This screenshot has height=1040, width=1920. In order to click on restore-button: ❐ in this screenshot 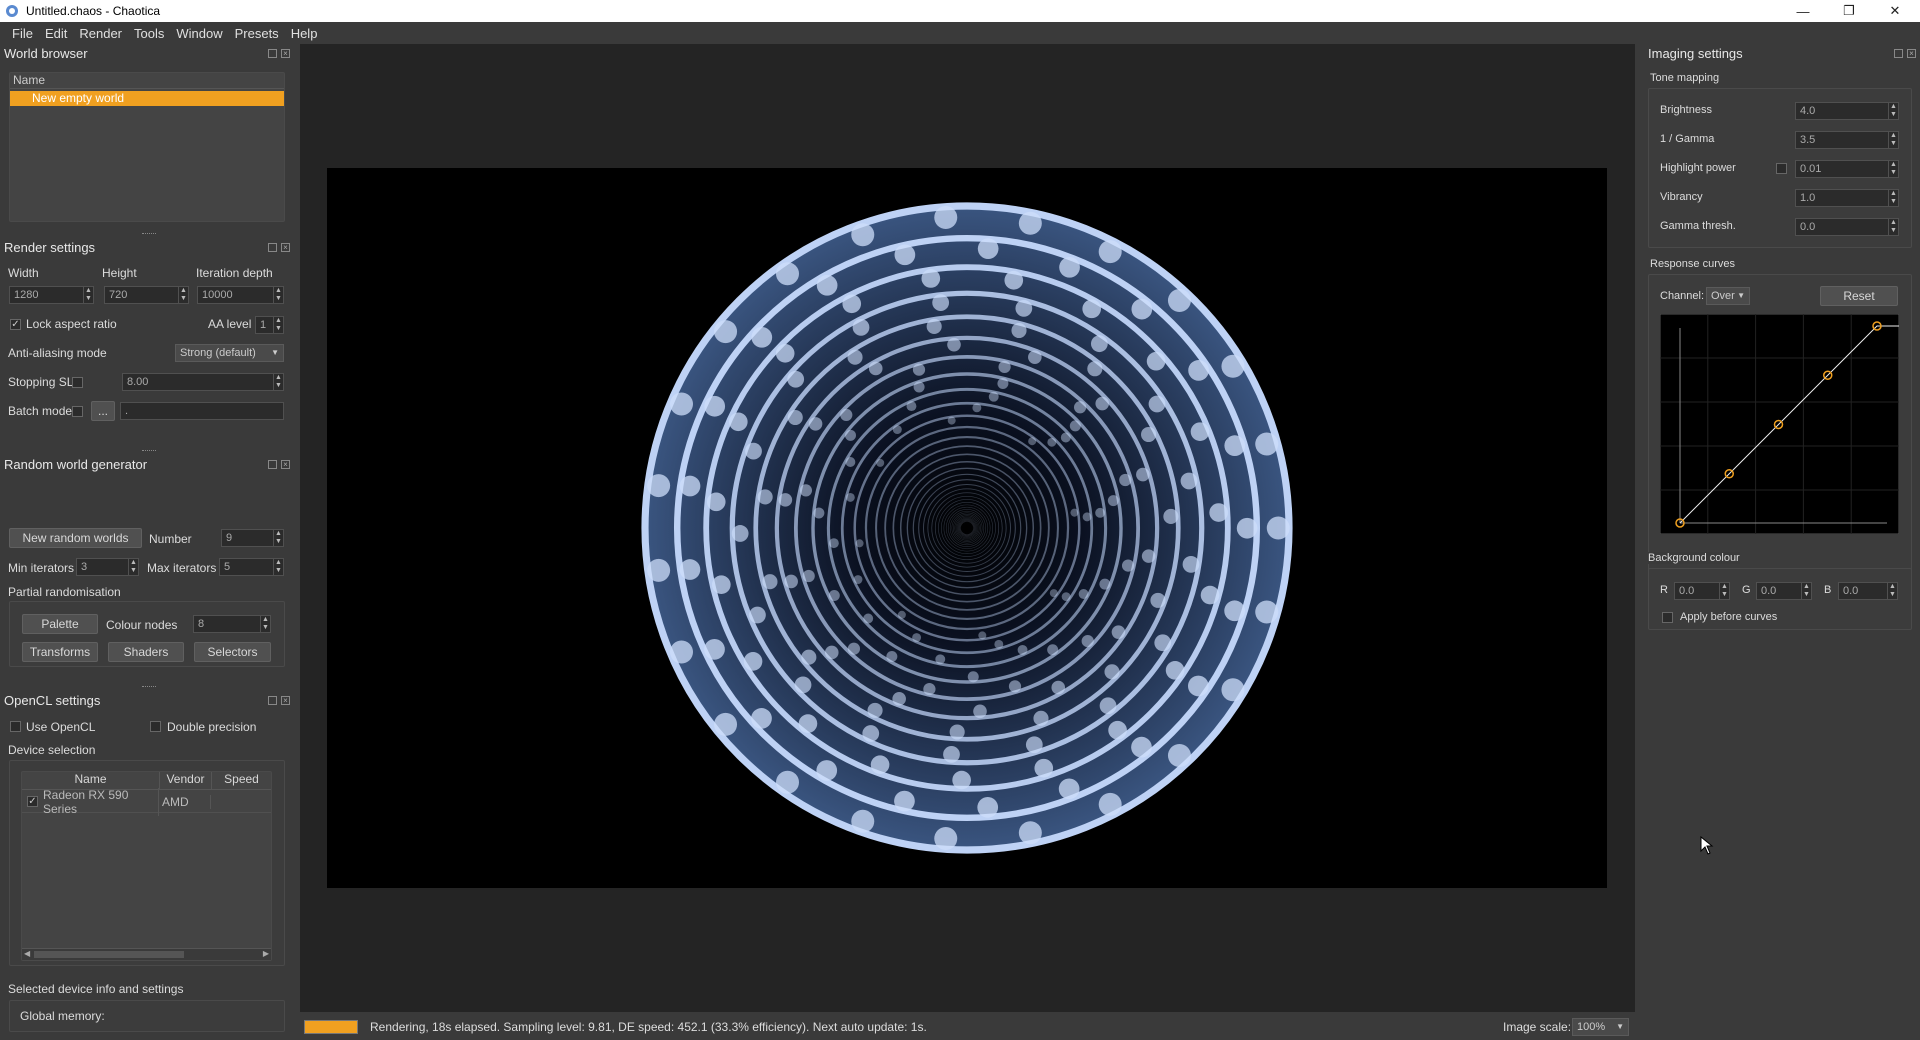, I will do `click(1849, 11)`.